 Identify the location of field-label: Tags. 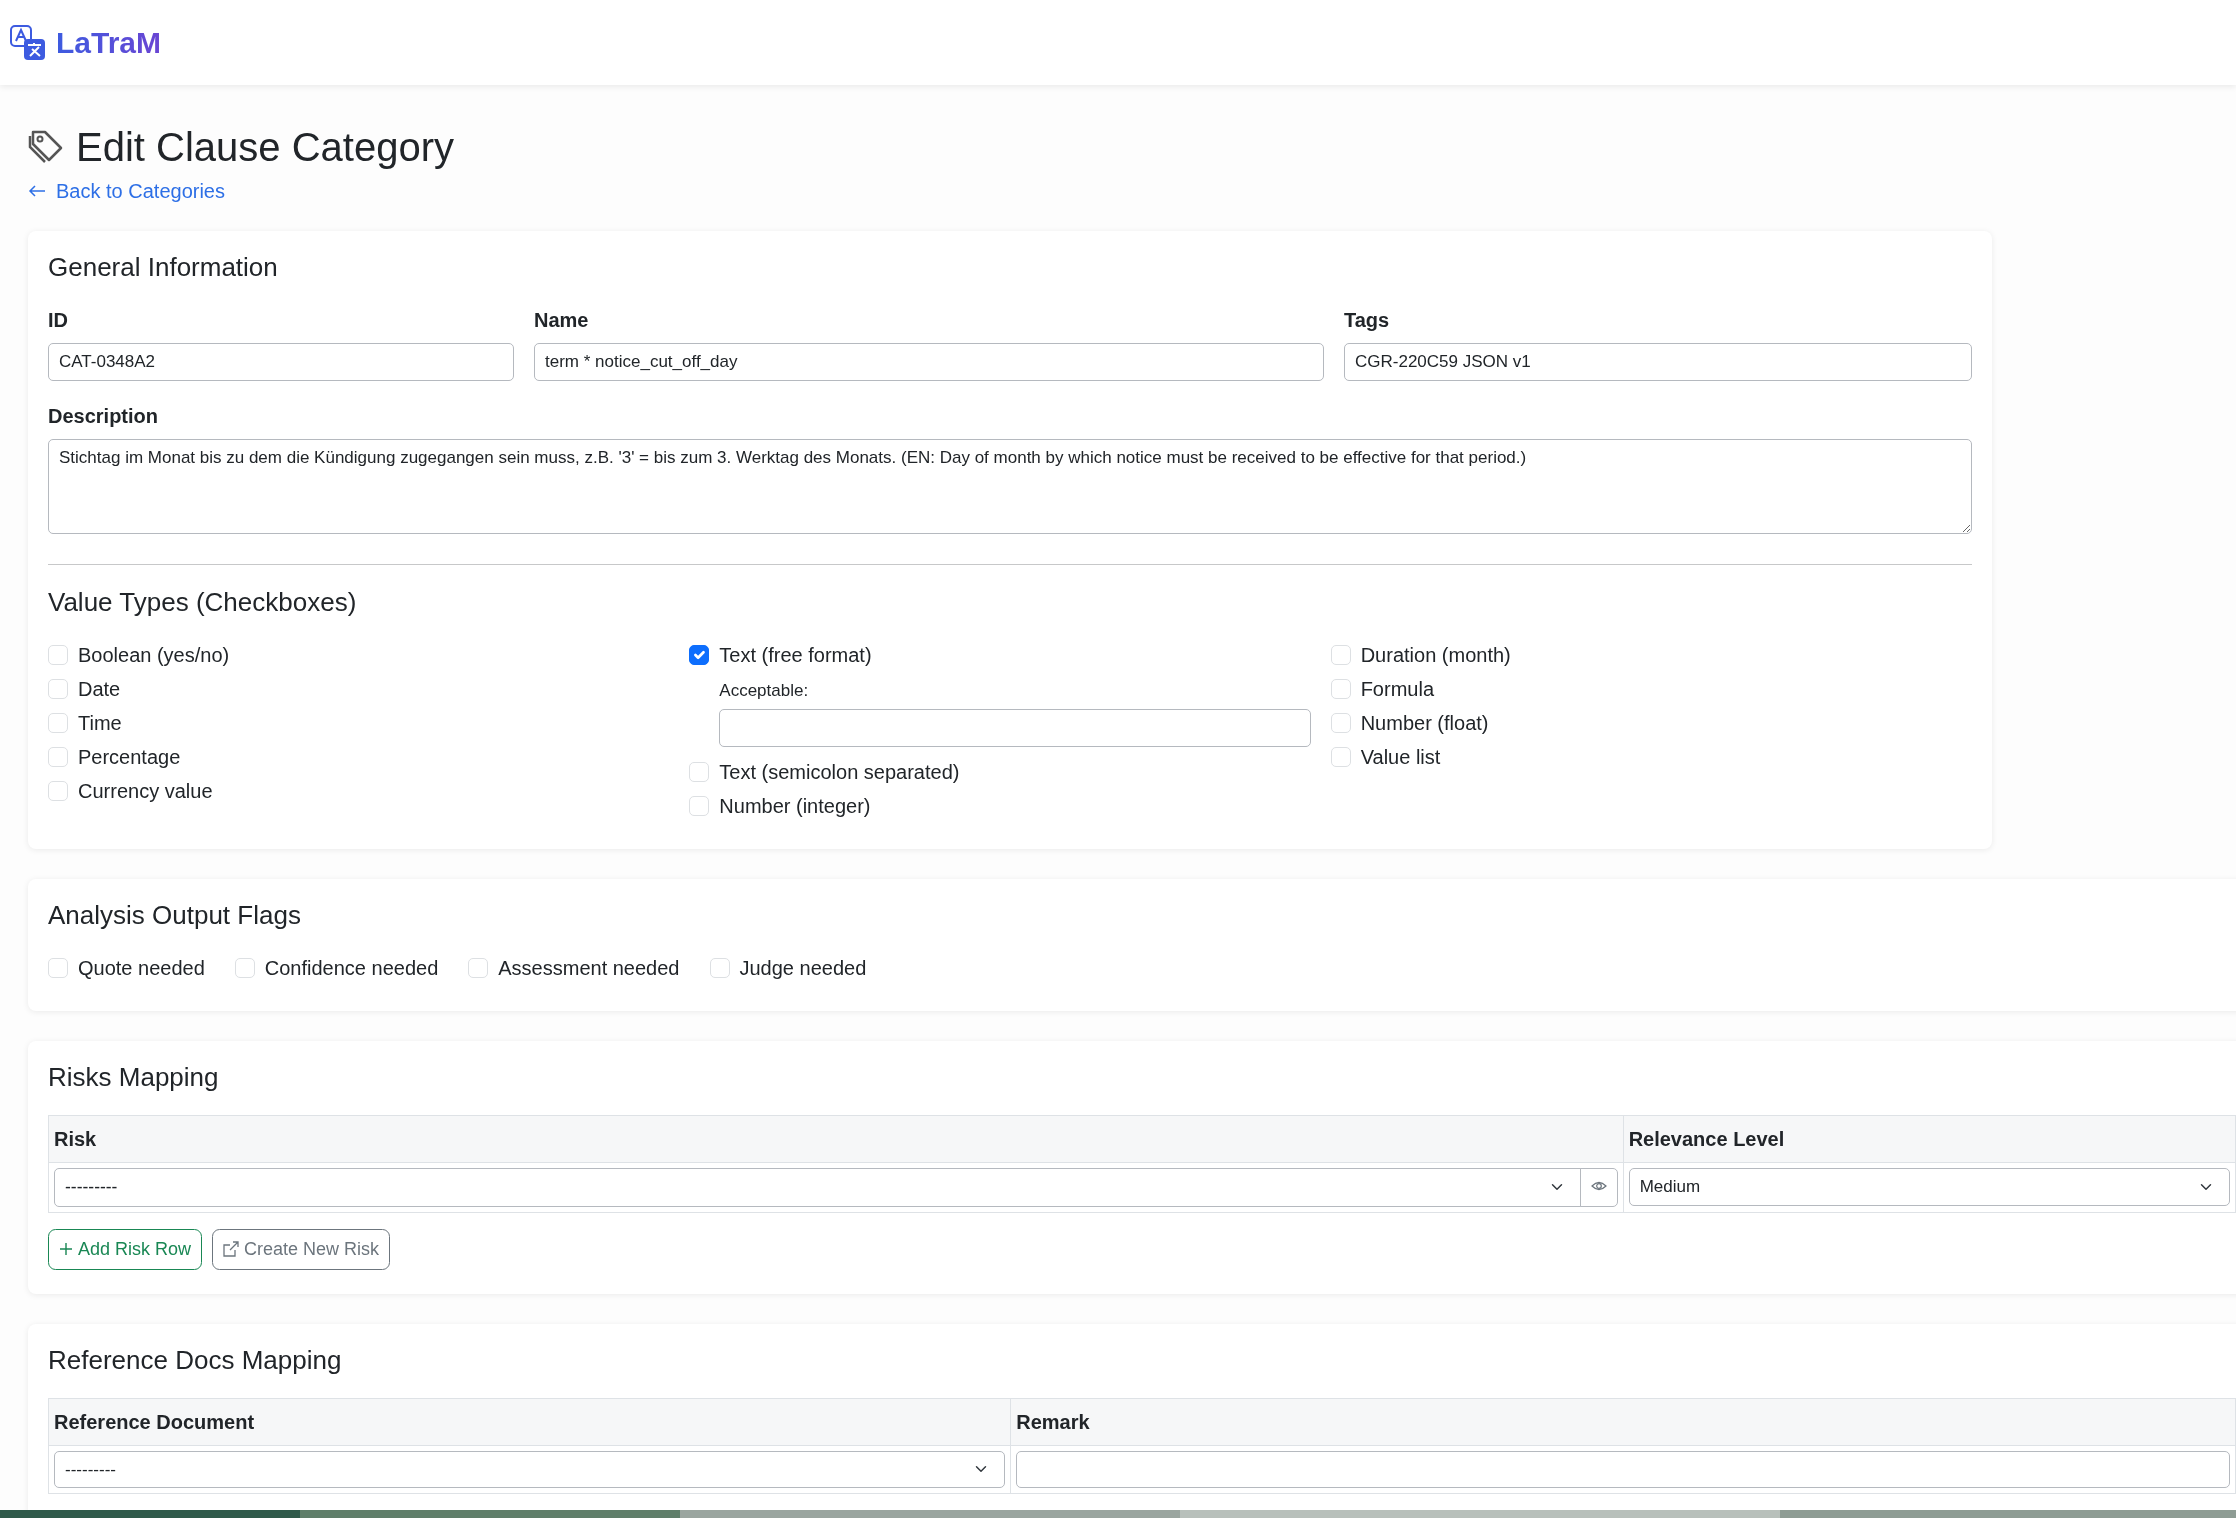
(1367, 321).